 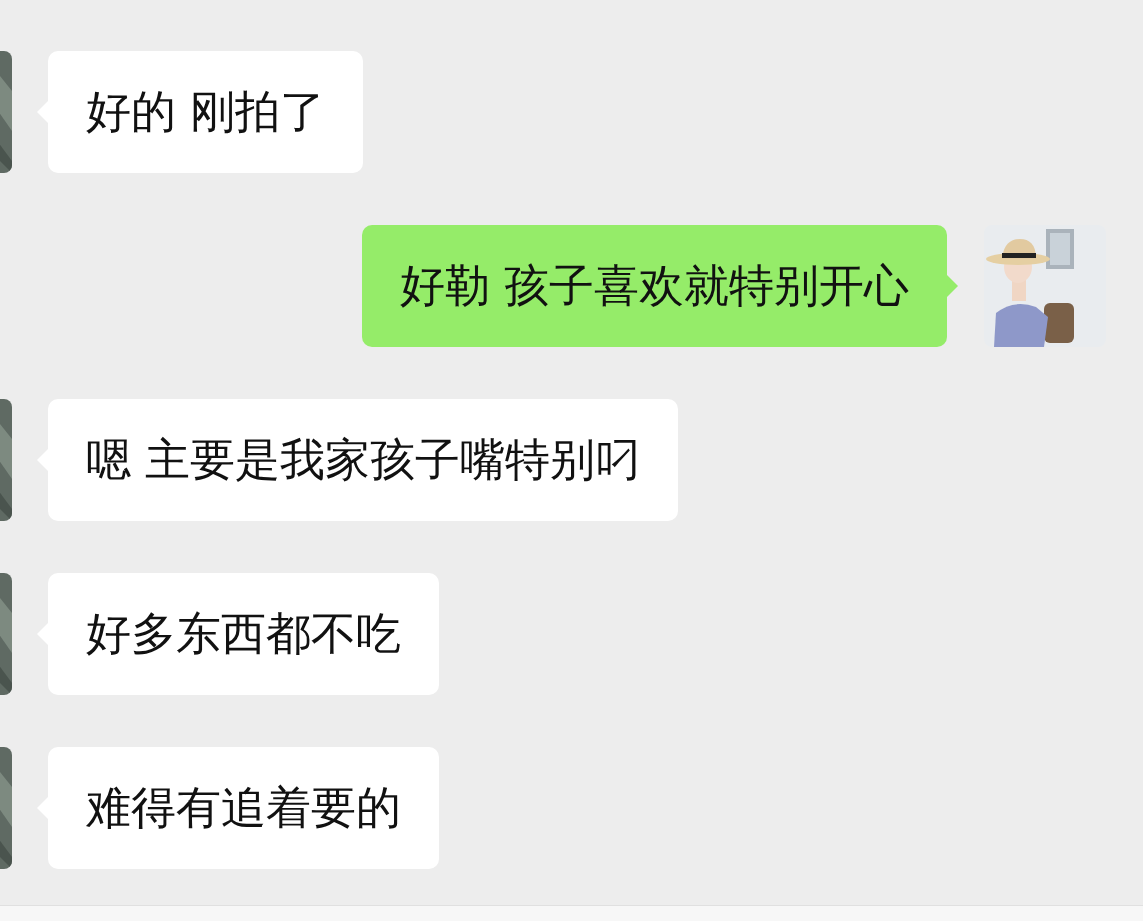 I want to click on chat-message: 难得有追着要的, so click(x=238, y=808).